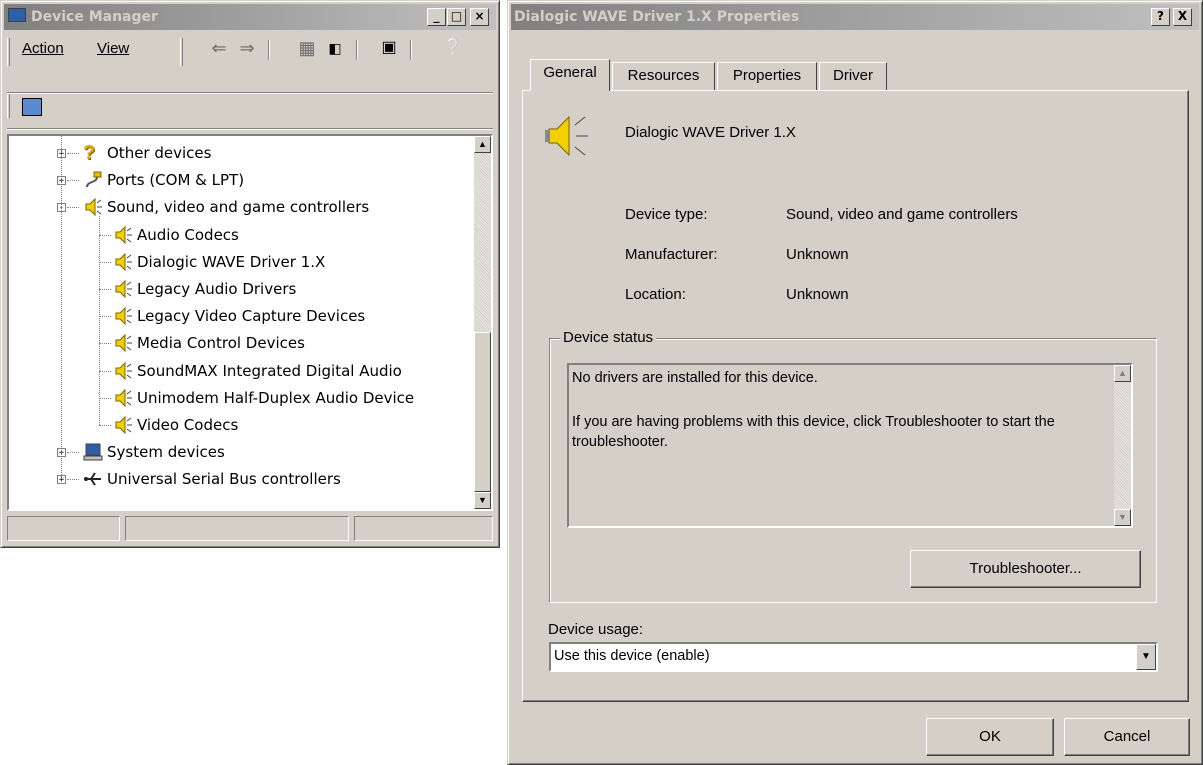 Image resolution: width=1203 pixels, height=765 pixels. I want to click on forward-arrow-icon: ⇒, so click(247, 48).